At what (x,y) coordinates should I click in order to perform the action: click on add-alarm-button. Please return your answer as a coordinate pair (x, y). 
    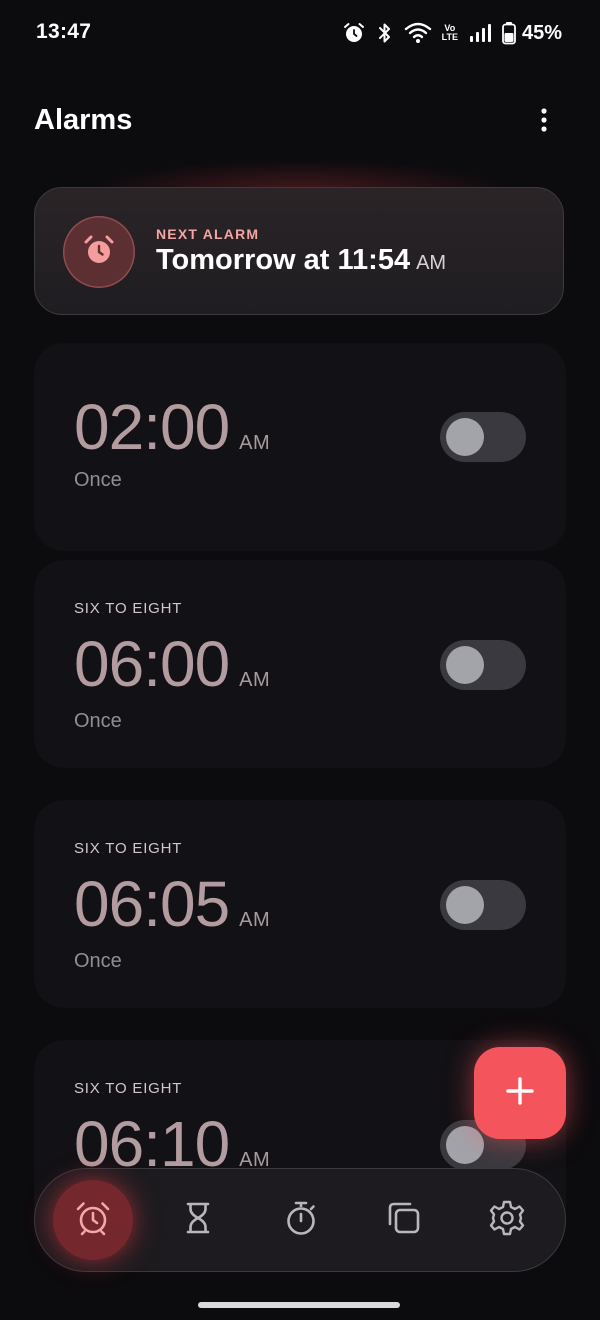
    Looking at the image, I should click on (520, 1093).